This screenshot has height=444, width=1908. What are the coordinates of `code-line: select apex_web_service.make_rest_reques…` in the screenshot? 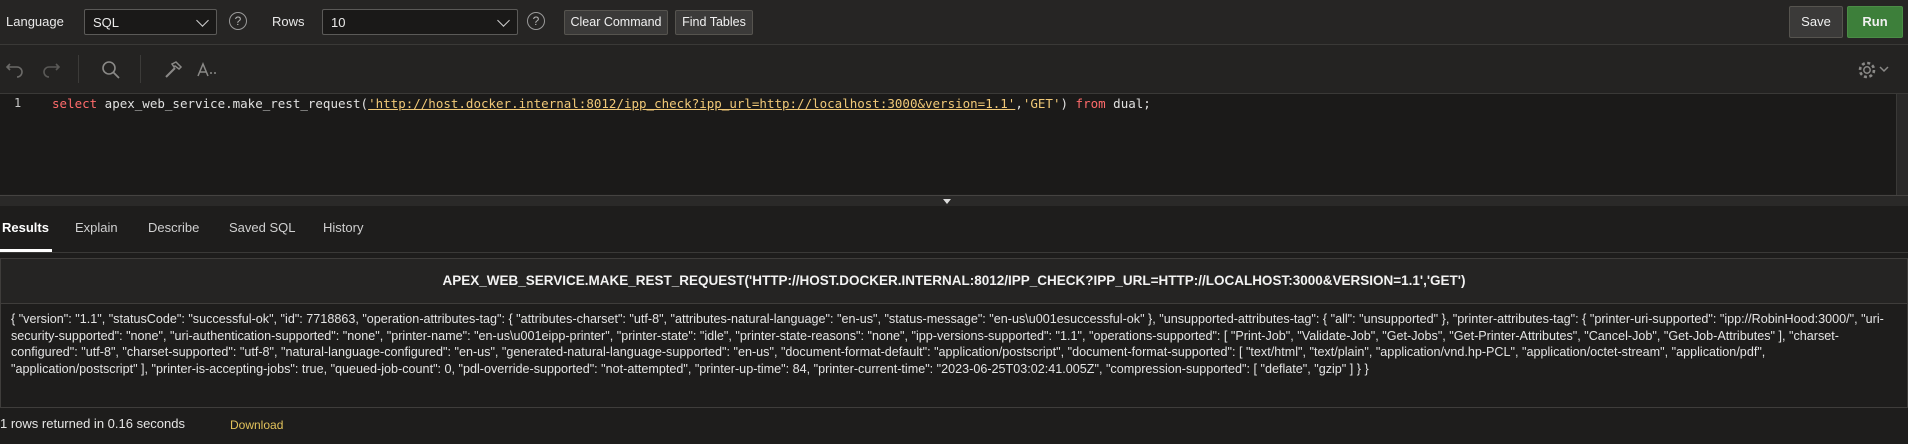 It's located at (601, 103).